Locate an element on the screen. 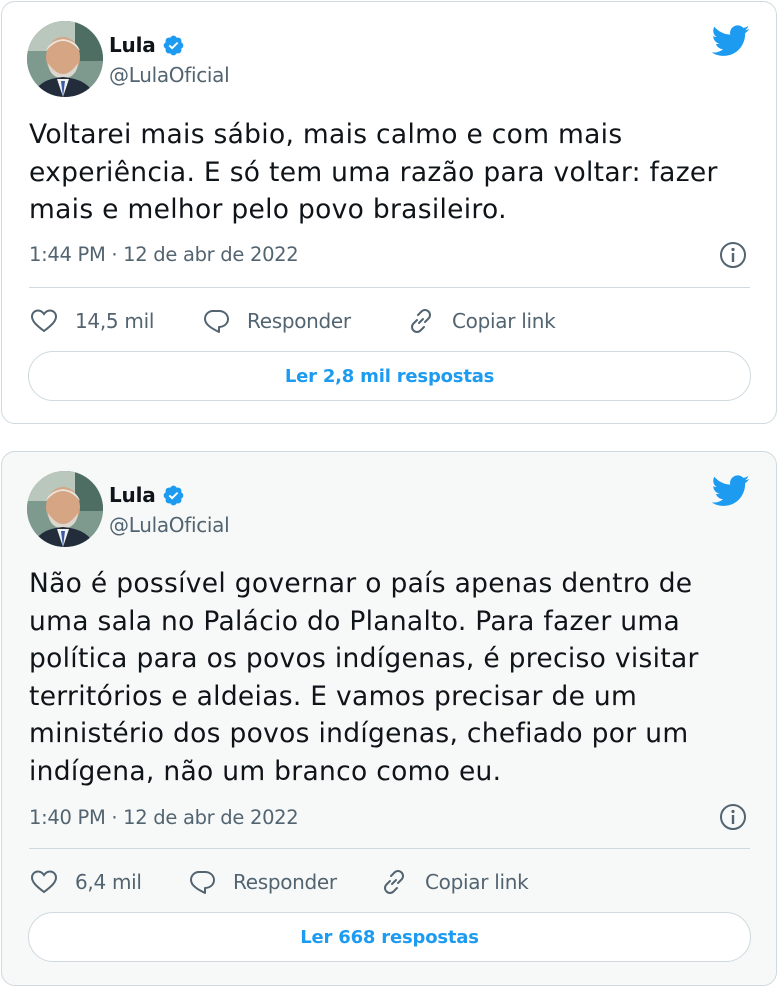 This screenshot has width=780, height=989. tweet-actions: 14,5 mil Responder Copiar link is located at coordinates (292, 321).